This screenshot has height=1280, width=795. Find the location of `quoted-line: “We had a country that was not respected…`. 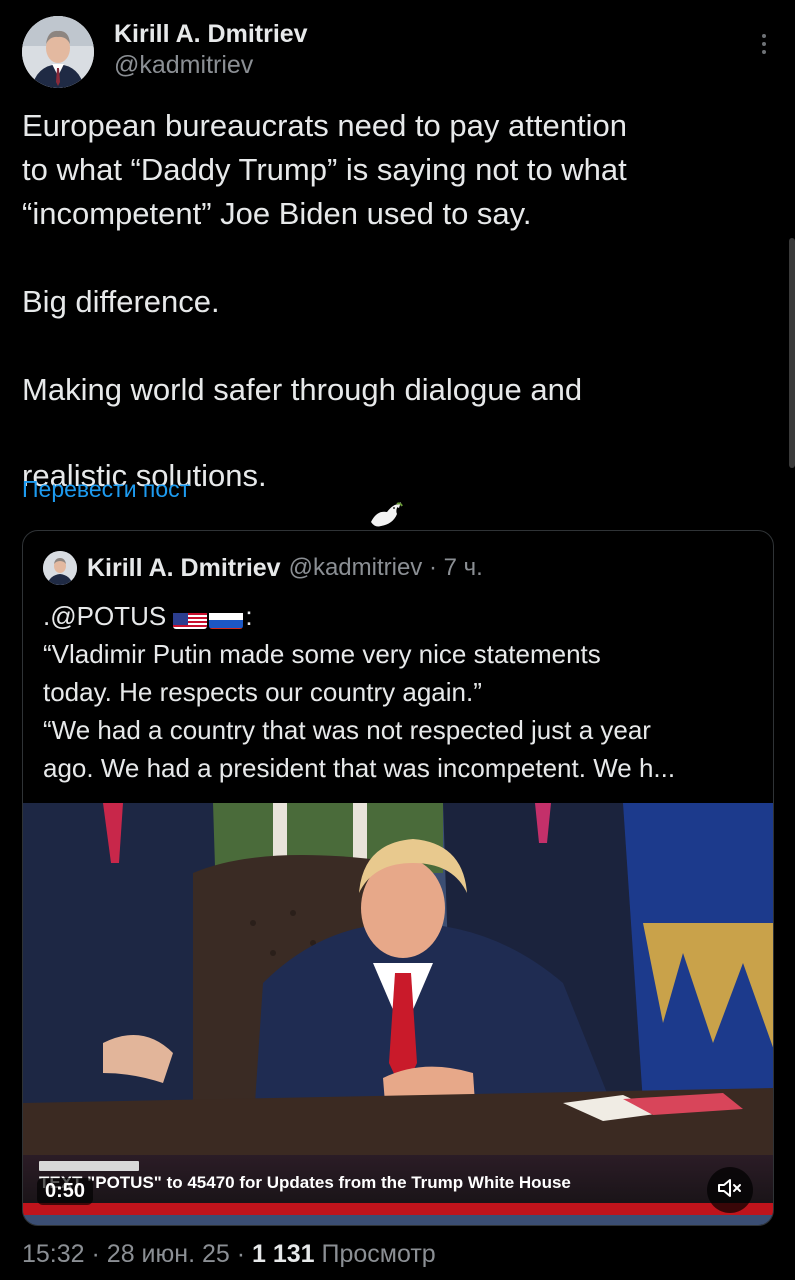

quoted-line: “We had a country that was not respected… is located at coordinates (347, 730).